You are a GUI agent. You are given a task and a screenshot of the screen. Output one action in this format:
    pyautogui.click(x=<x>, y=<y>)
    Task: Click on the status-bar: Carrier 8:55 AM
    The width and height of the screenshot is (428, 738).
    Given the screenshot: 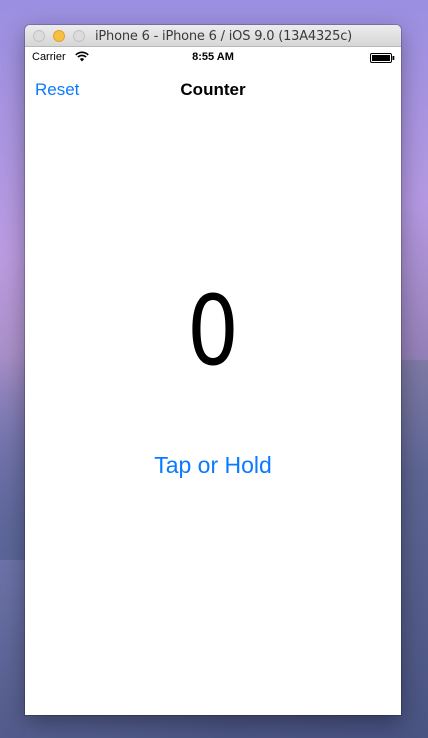 What is the action you would take?
    pyautogui.click(x=213, y=57)
    